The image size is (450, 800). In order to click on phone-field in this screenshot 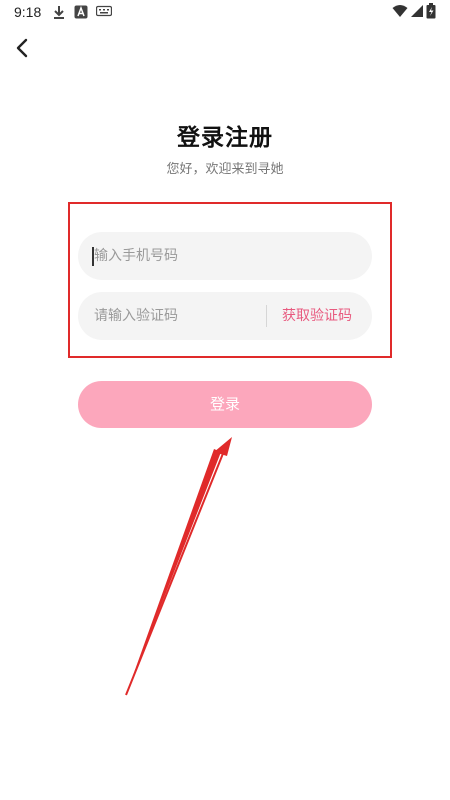, I will do `click(225, 256)`.